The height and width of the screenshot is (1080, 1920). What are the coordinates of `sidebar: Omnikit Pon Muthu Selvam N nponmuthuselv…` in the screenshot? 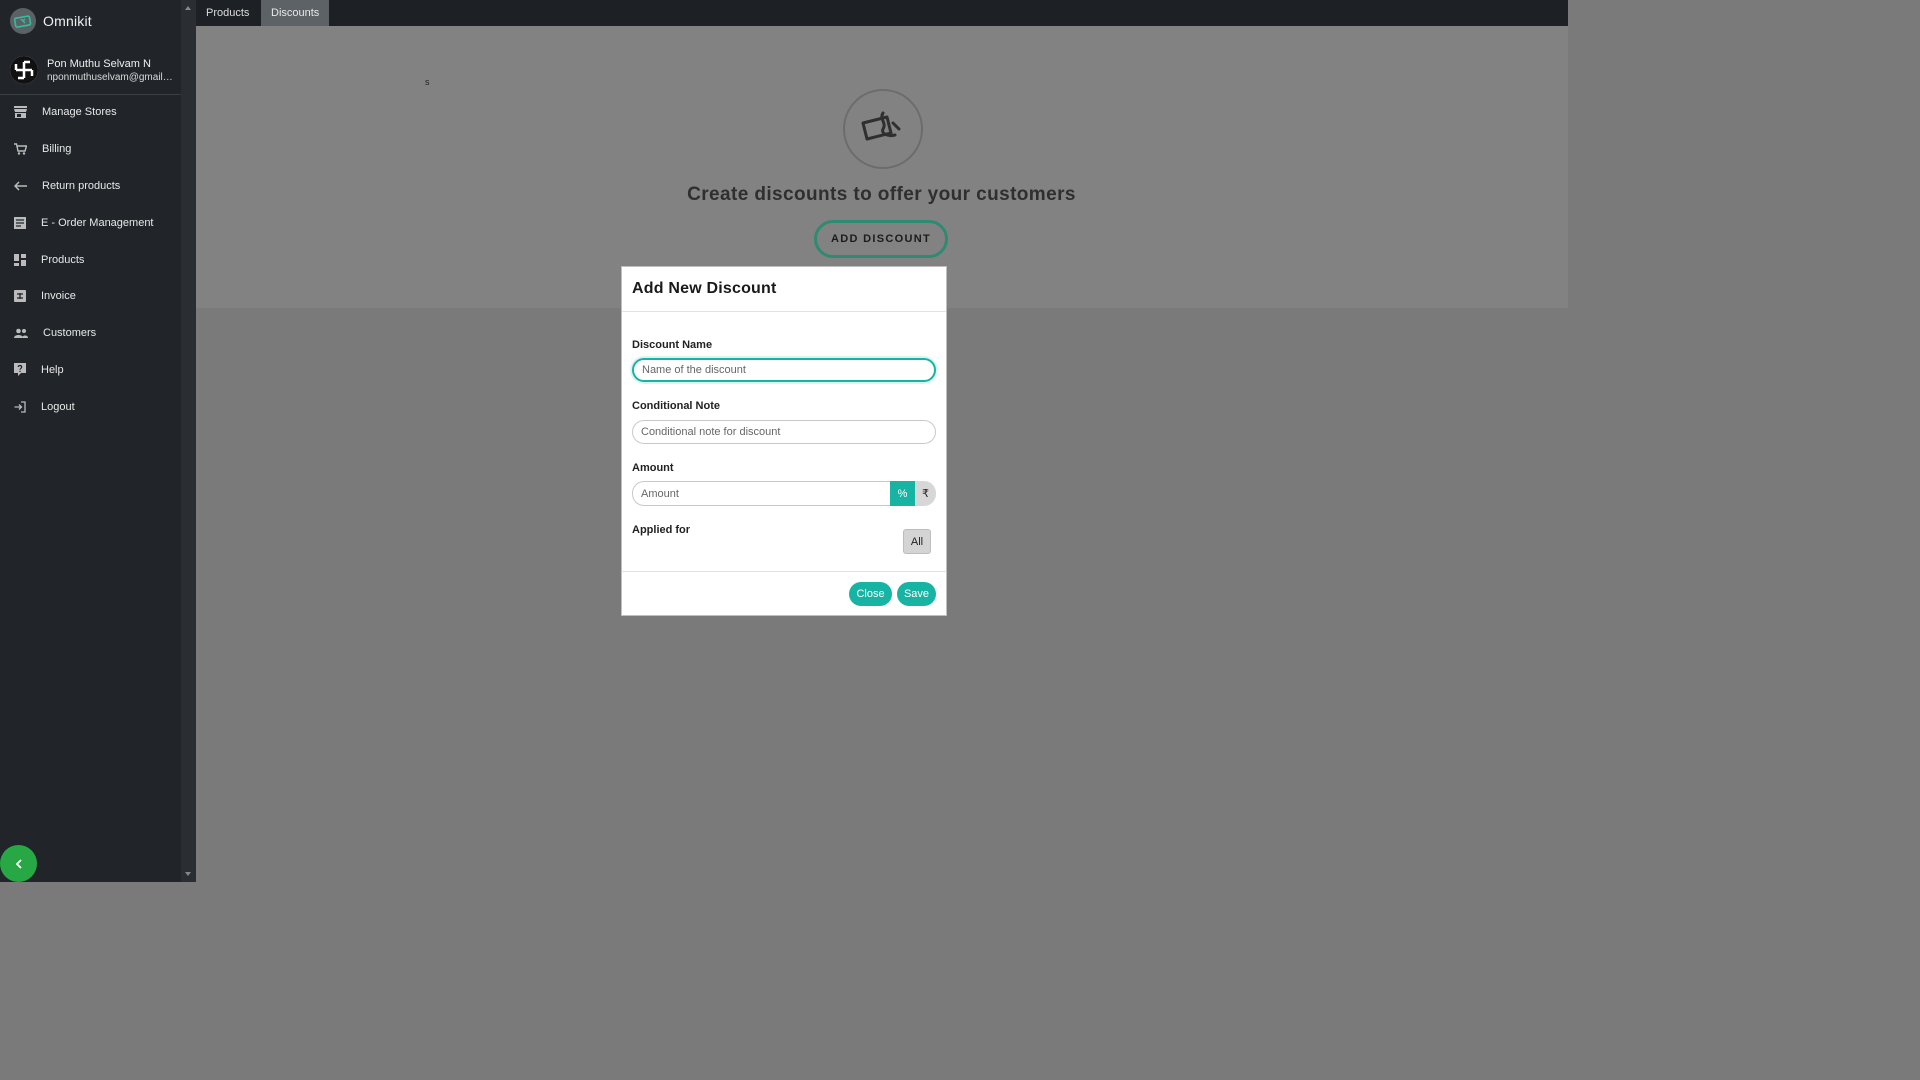 It's located at (90, 441).